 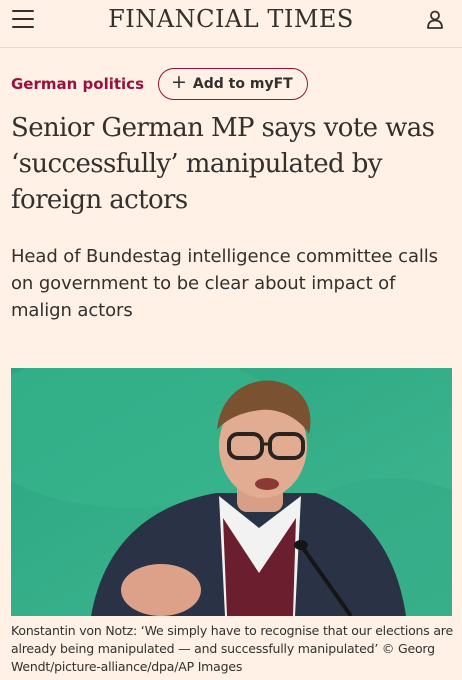 I want to click on add-to-myft-label: Add to myFT, so click(x=242, y=83).